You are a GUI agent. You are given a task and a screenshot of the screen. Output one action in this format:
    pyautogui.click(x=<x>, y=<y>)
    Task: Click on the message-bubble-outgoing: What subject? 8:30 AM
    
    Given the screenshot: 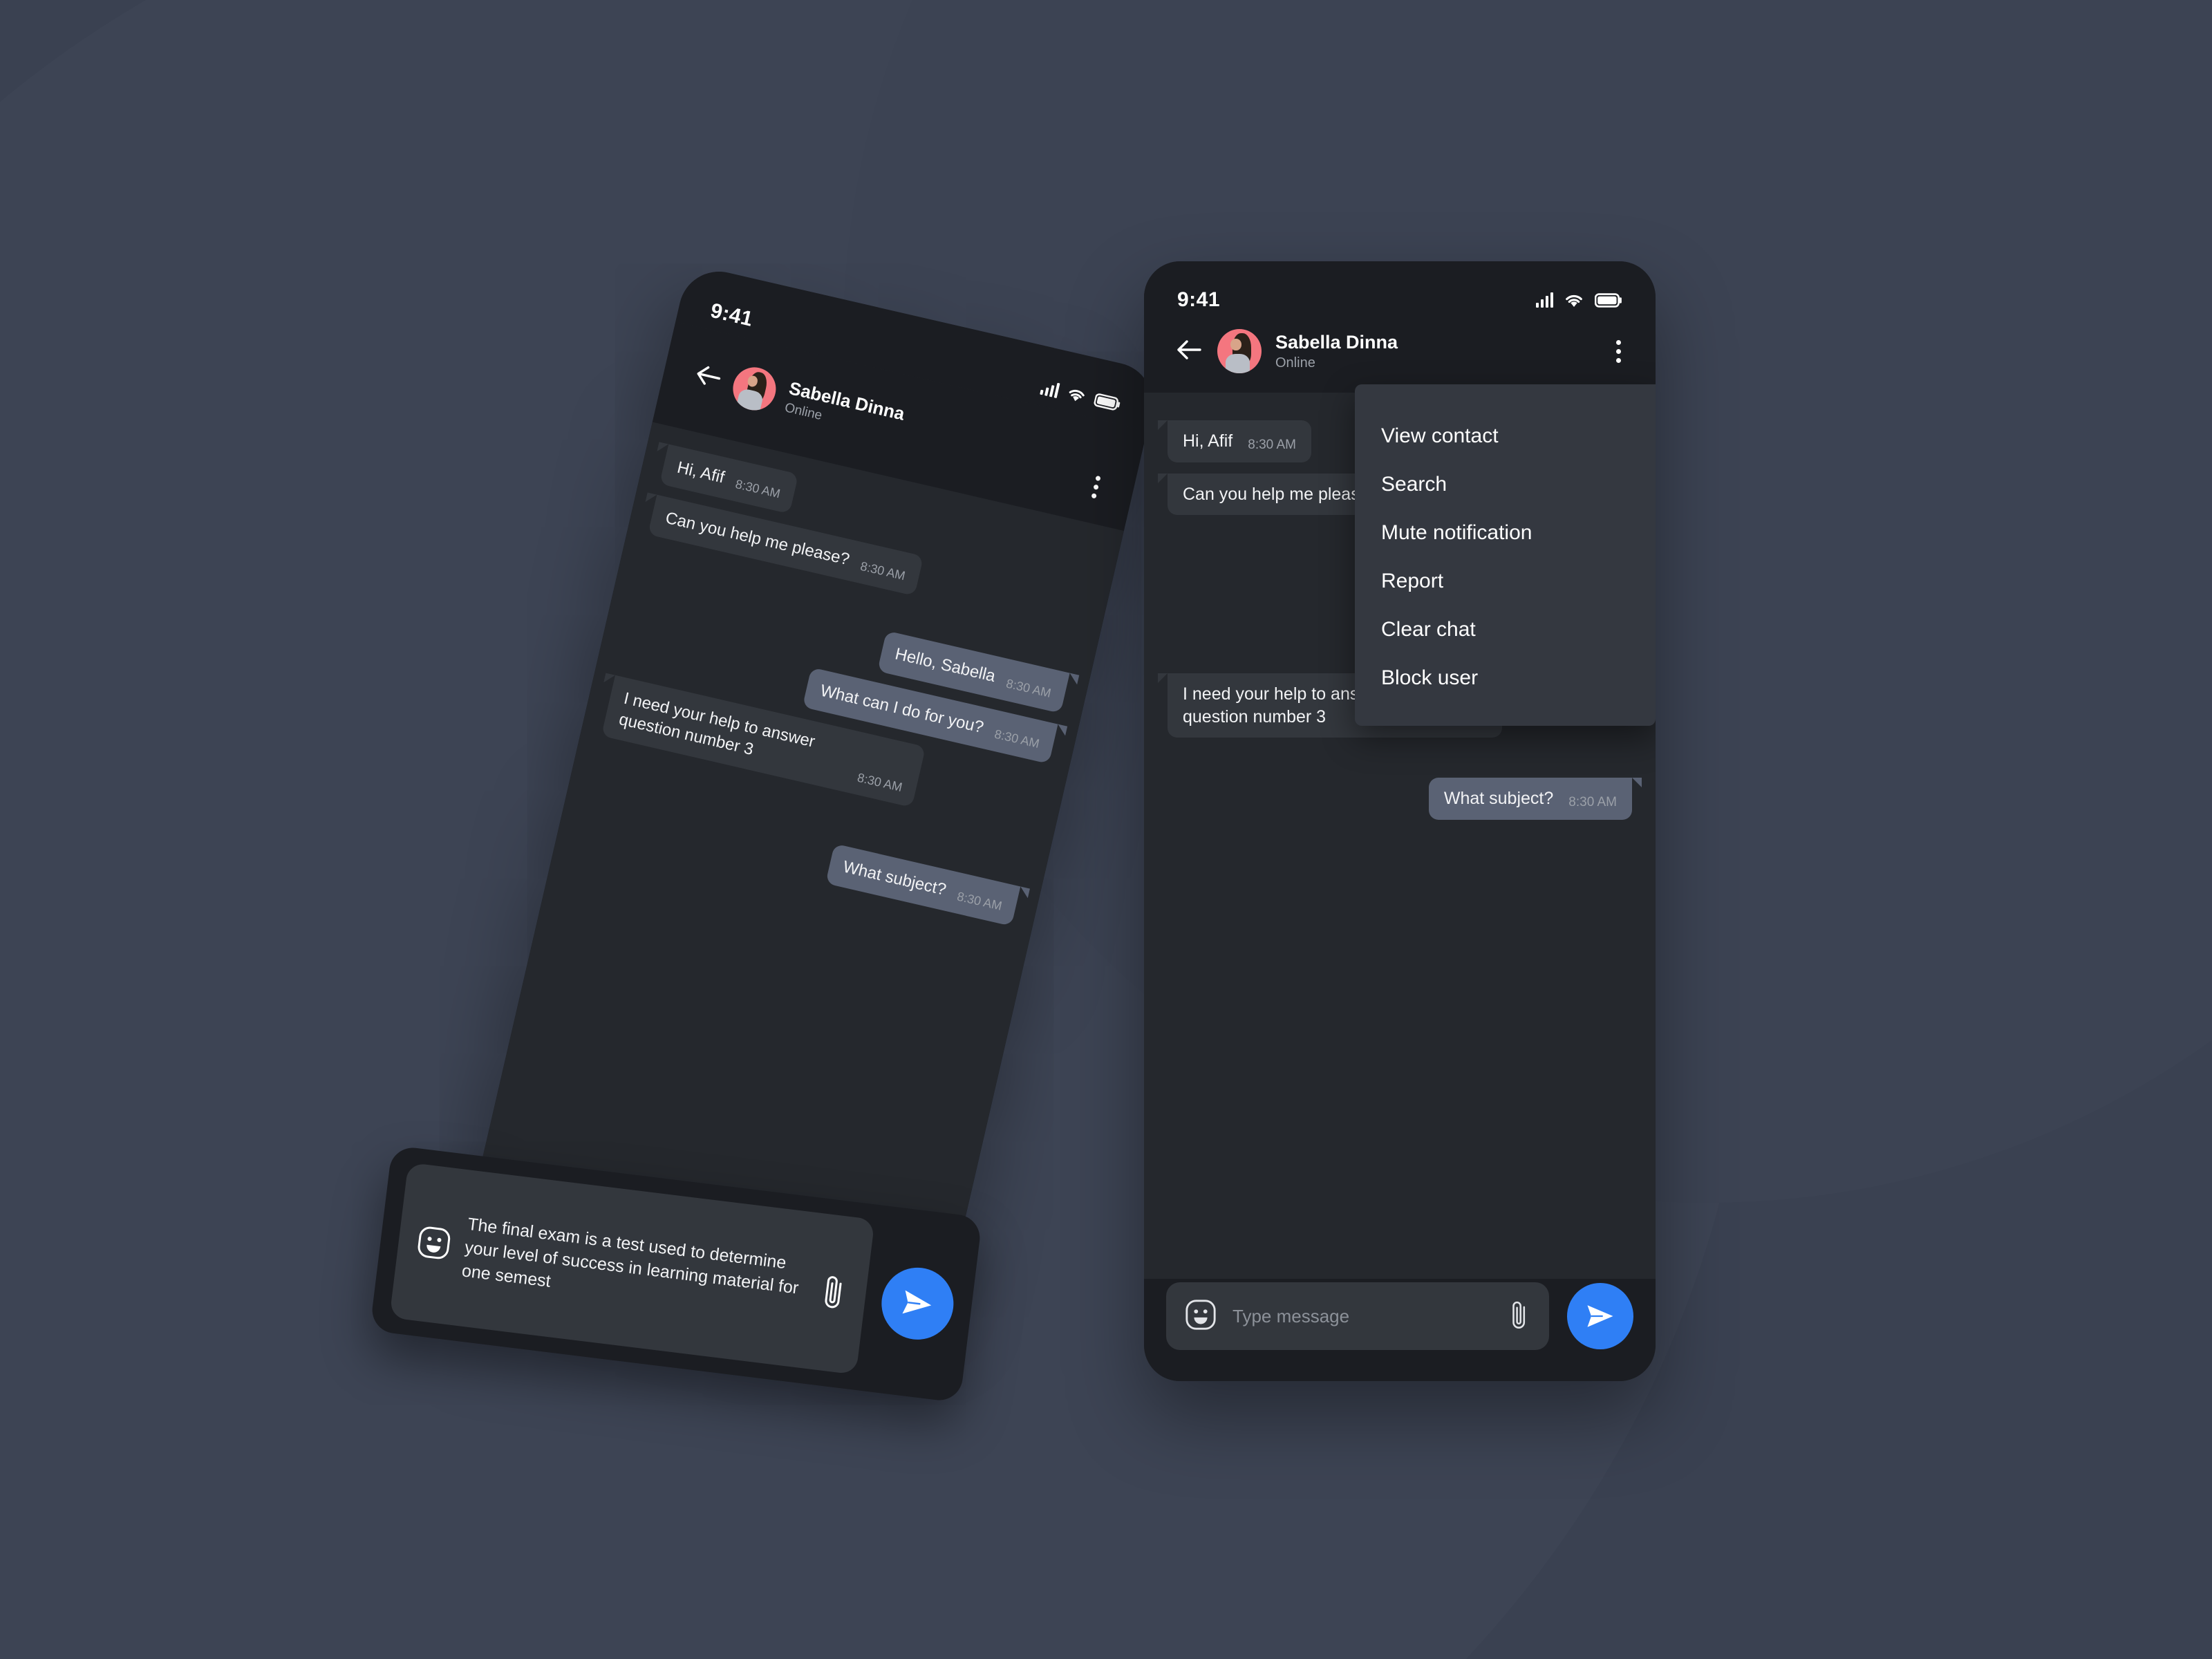 What is the action you would take?
    pyautogui.click(x=1530, y=799)
    